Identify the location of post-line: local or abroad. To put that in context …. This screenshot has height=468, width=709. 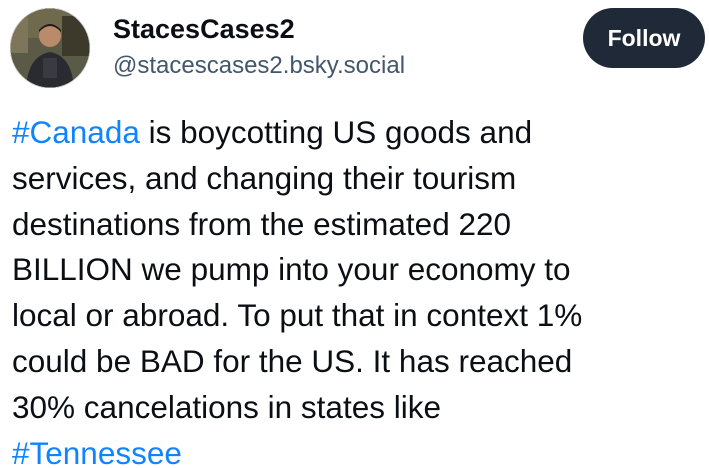
(297, 315).